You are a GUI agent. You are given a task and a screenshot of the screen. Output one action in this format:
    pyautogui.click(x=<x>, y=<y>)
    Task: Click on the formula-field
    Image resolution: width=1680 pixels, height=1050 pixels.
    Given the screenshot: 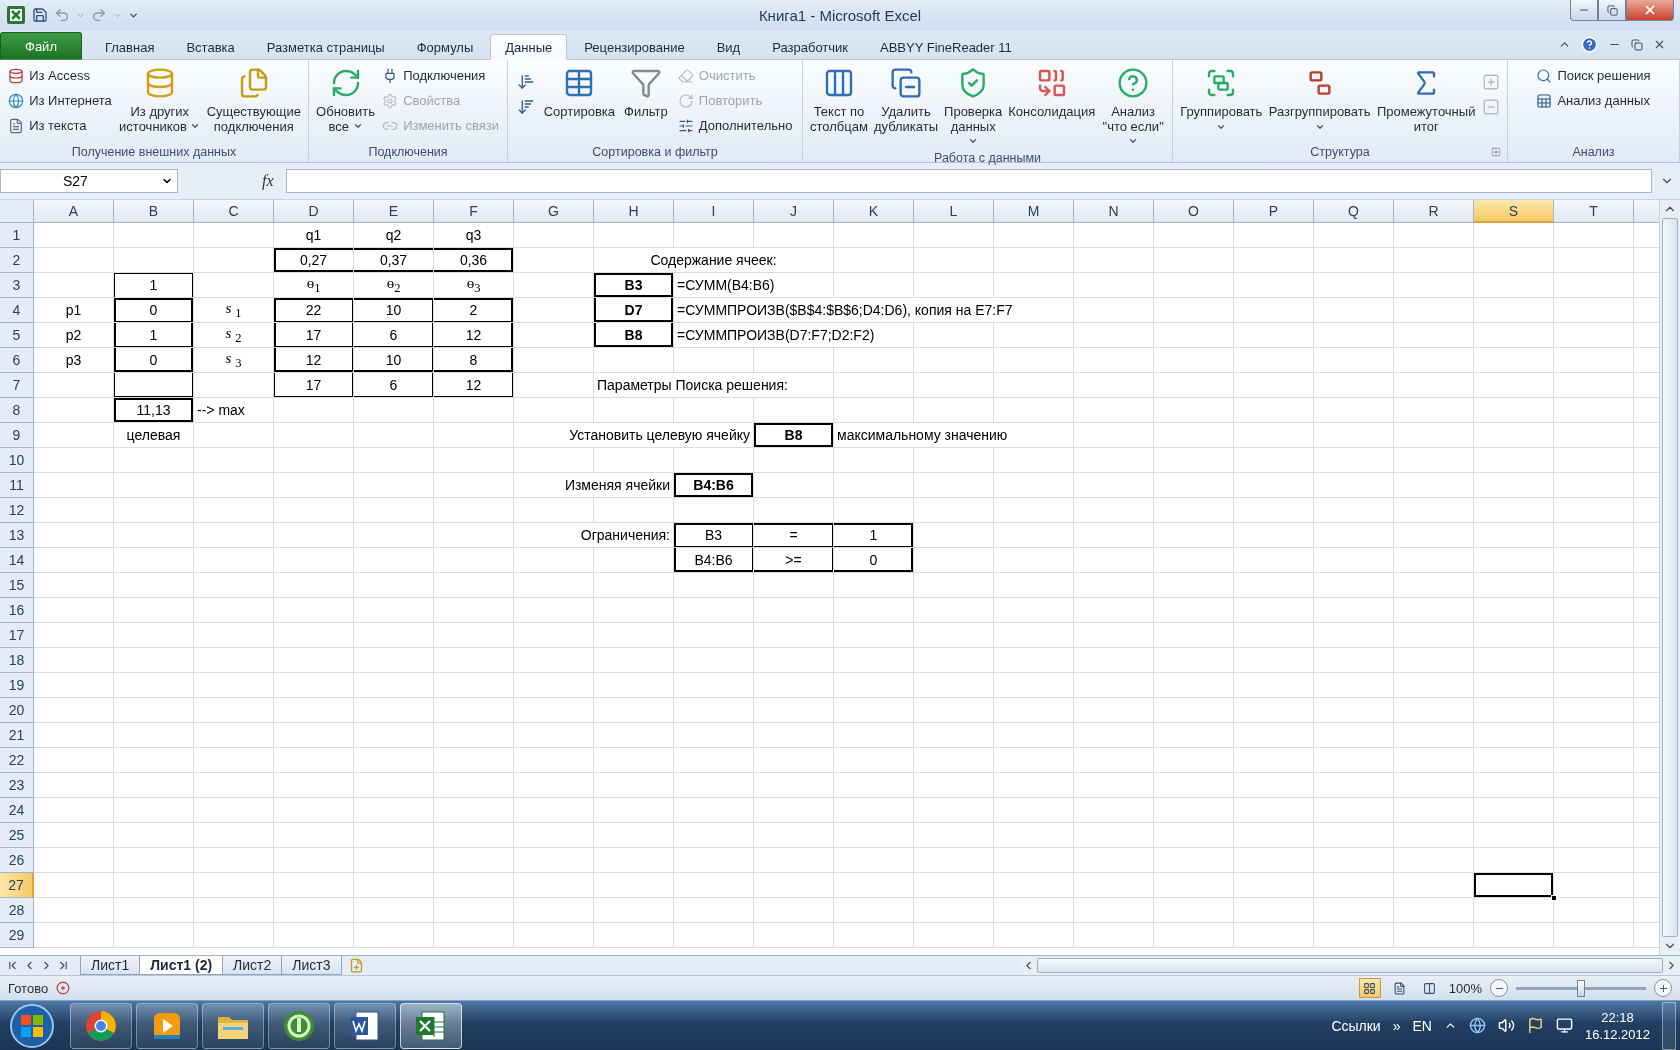 What is the action you would take?
    pyautogui.click(x=968, y=181)
    